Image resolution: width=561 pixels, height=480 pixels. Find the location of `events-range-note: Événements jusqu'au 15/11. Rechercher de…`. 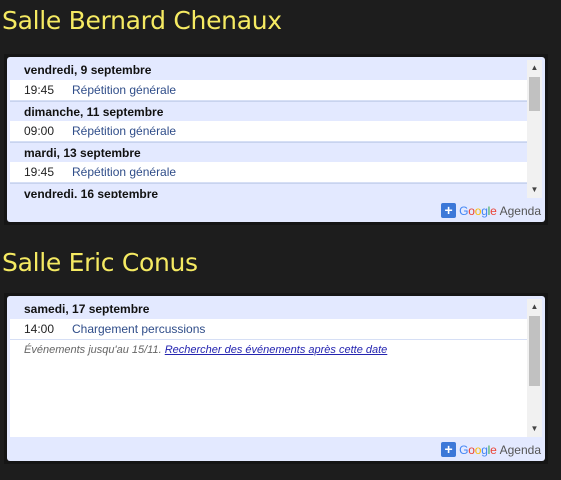

events-range-note: Événements jusqu'au 15/11. Rechercher de… is located at coordinates (270, 350).